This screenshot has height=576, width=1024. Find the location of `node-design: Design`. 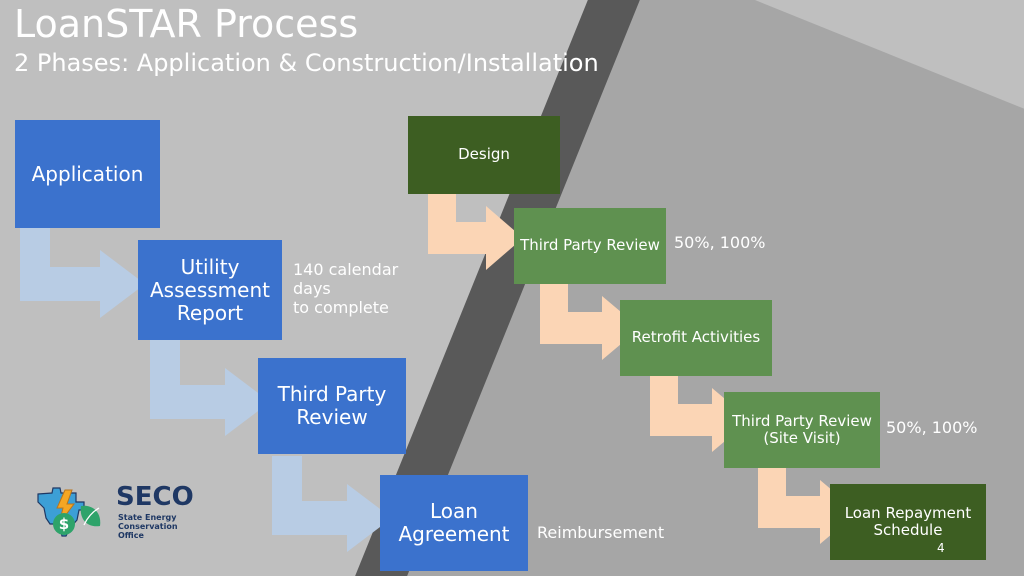

node-design: Design is located at coordinates (484, 155).